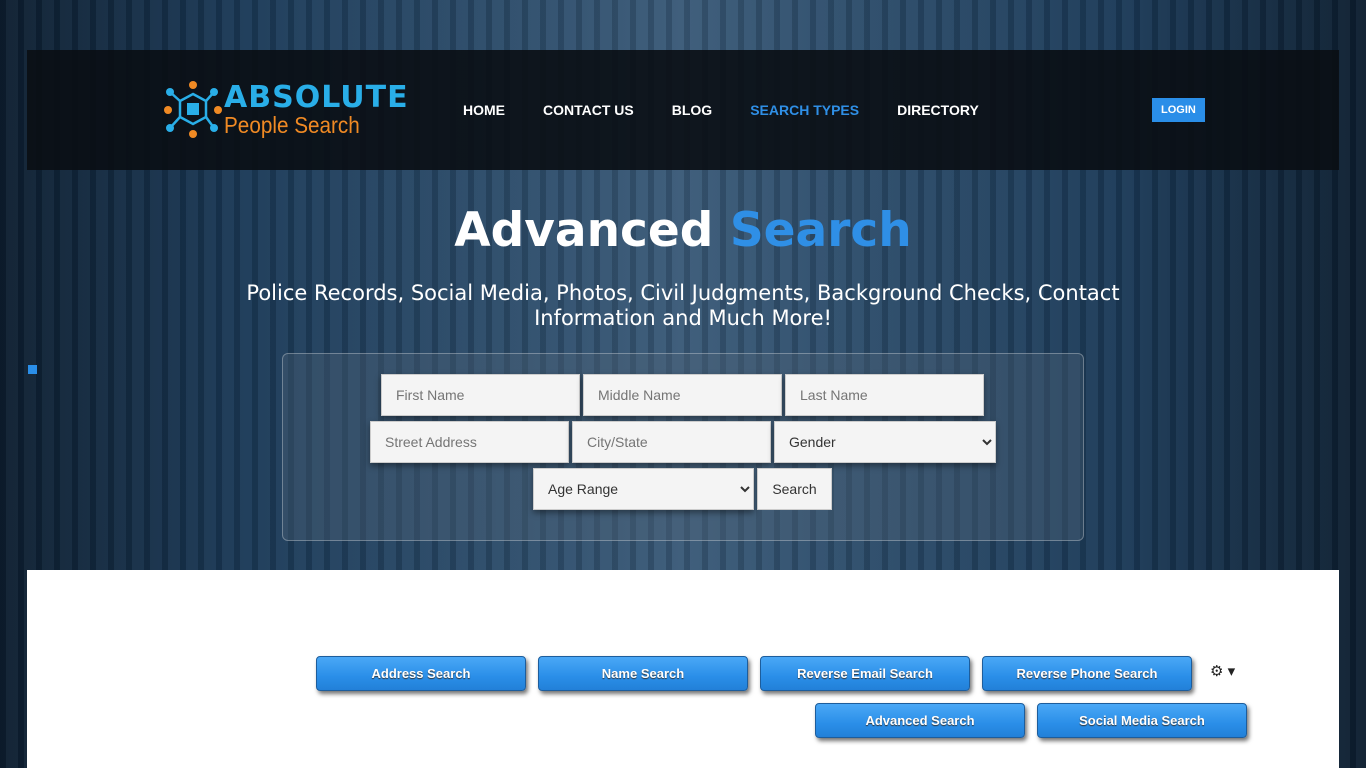 This screenshot has width=1366, height=768. Describe the element at coordinates (588, 110) in the screenshot. I see `nav-contact-us: CONTACT US` at that location.